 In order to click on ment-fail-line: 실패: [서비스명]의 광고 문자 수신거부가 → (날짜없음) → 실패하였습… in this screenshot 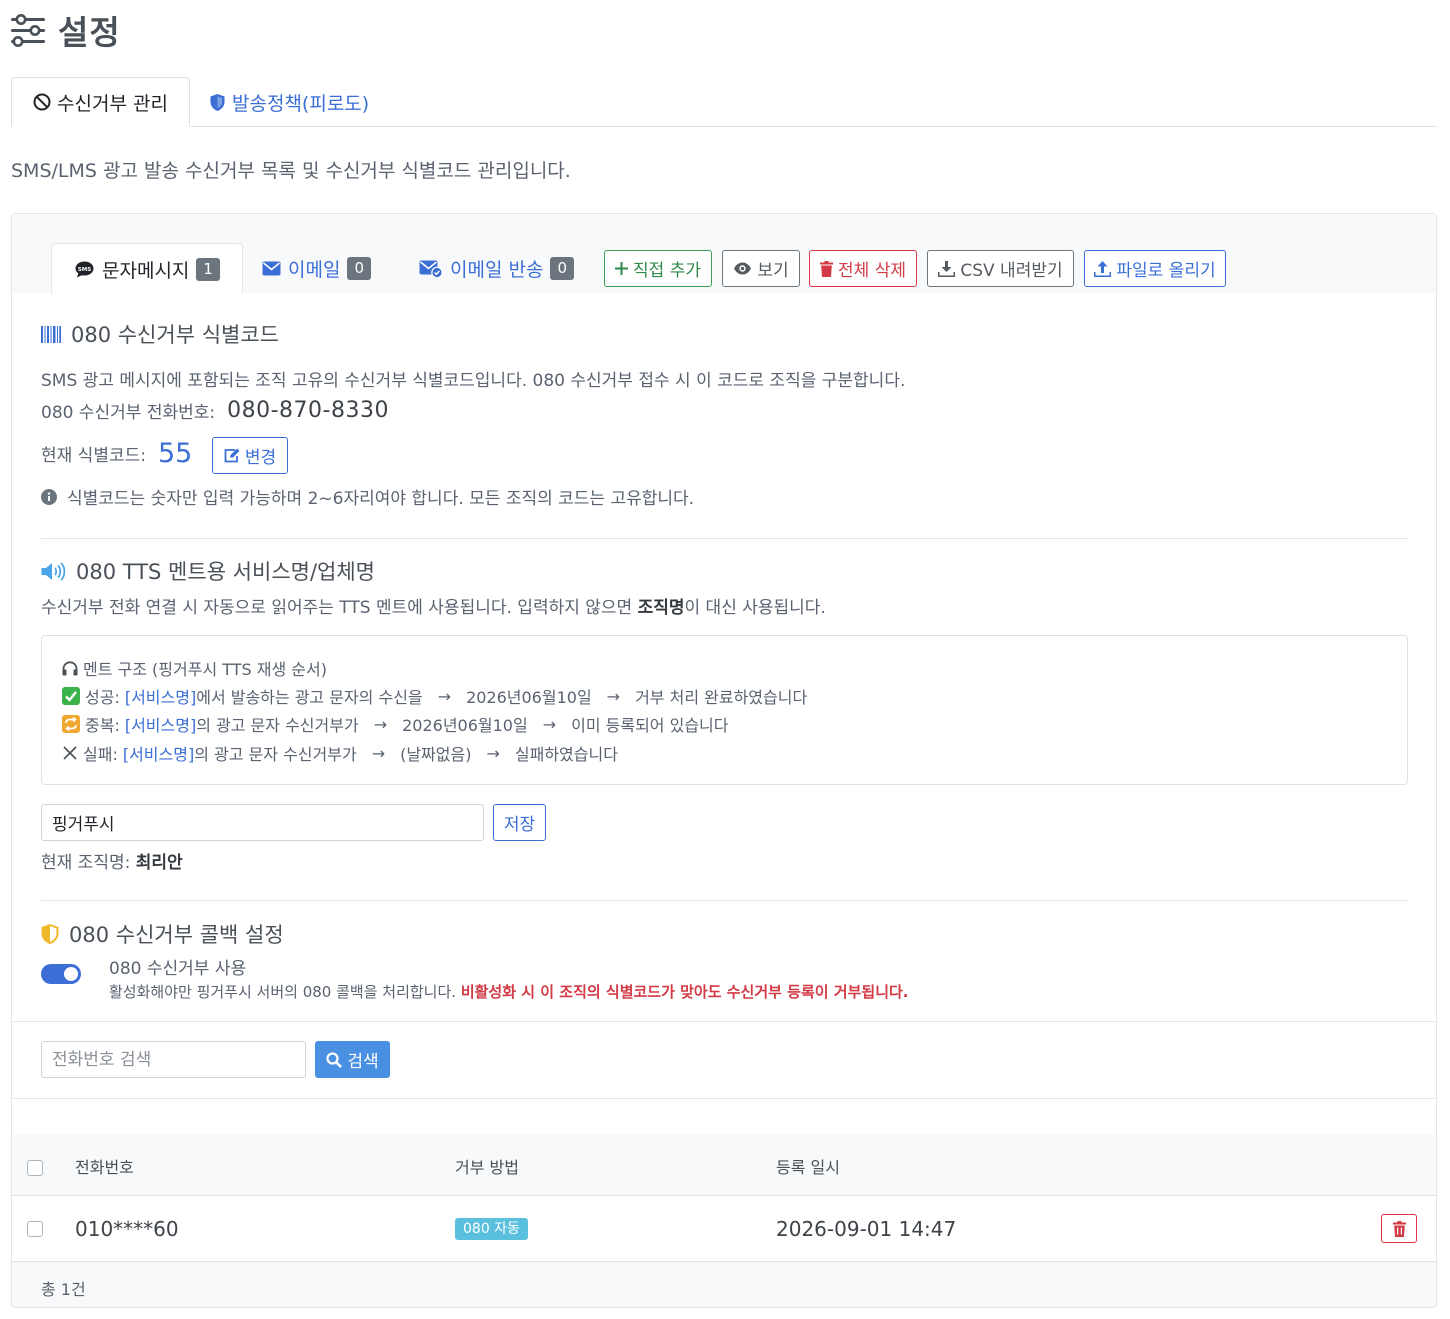, I will do `click(340, 753)`.